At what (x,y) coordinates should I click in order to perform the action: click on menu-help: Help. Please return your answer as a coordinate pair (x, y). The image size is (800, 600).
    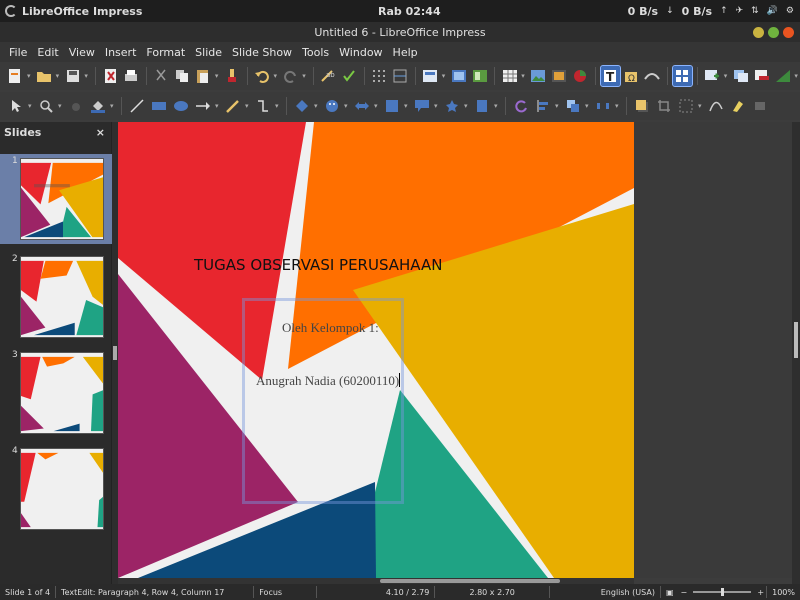
    Looking at the image, I should click on (405, 52).